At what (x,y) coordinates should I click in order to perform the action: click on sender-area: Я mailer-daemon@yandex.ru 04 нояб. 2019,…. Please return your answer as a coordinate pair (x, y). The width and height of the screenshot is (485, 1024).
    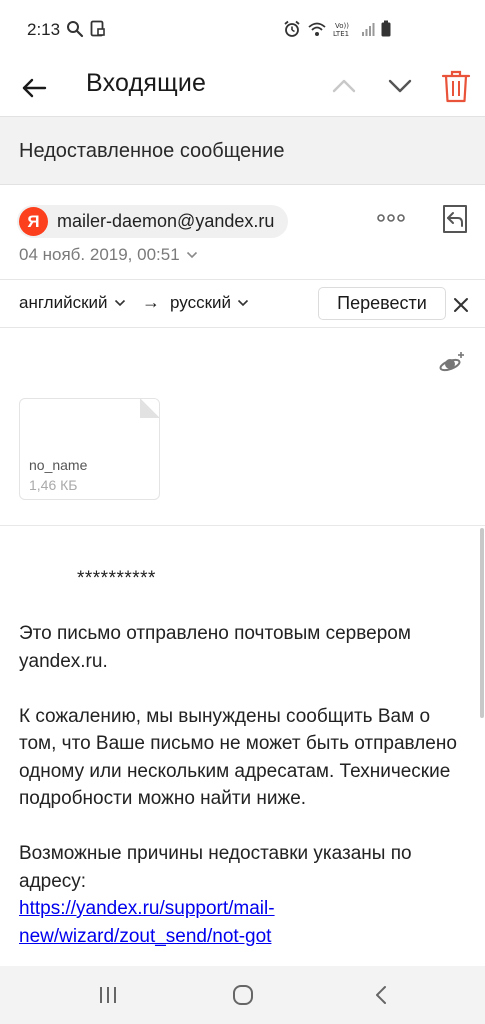
    Looking at the image, I should click on (242, 232).